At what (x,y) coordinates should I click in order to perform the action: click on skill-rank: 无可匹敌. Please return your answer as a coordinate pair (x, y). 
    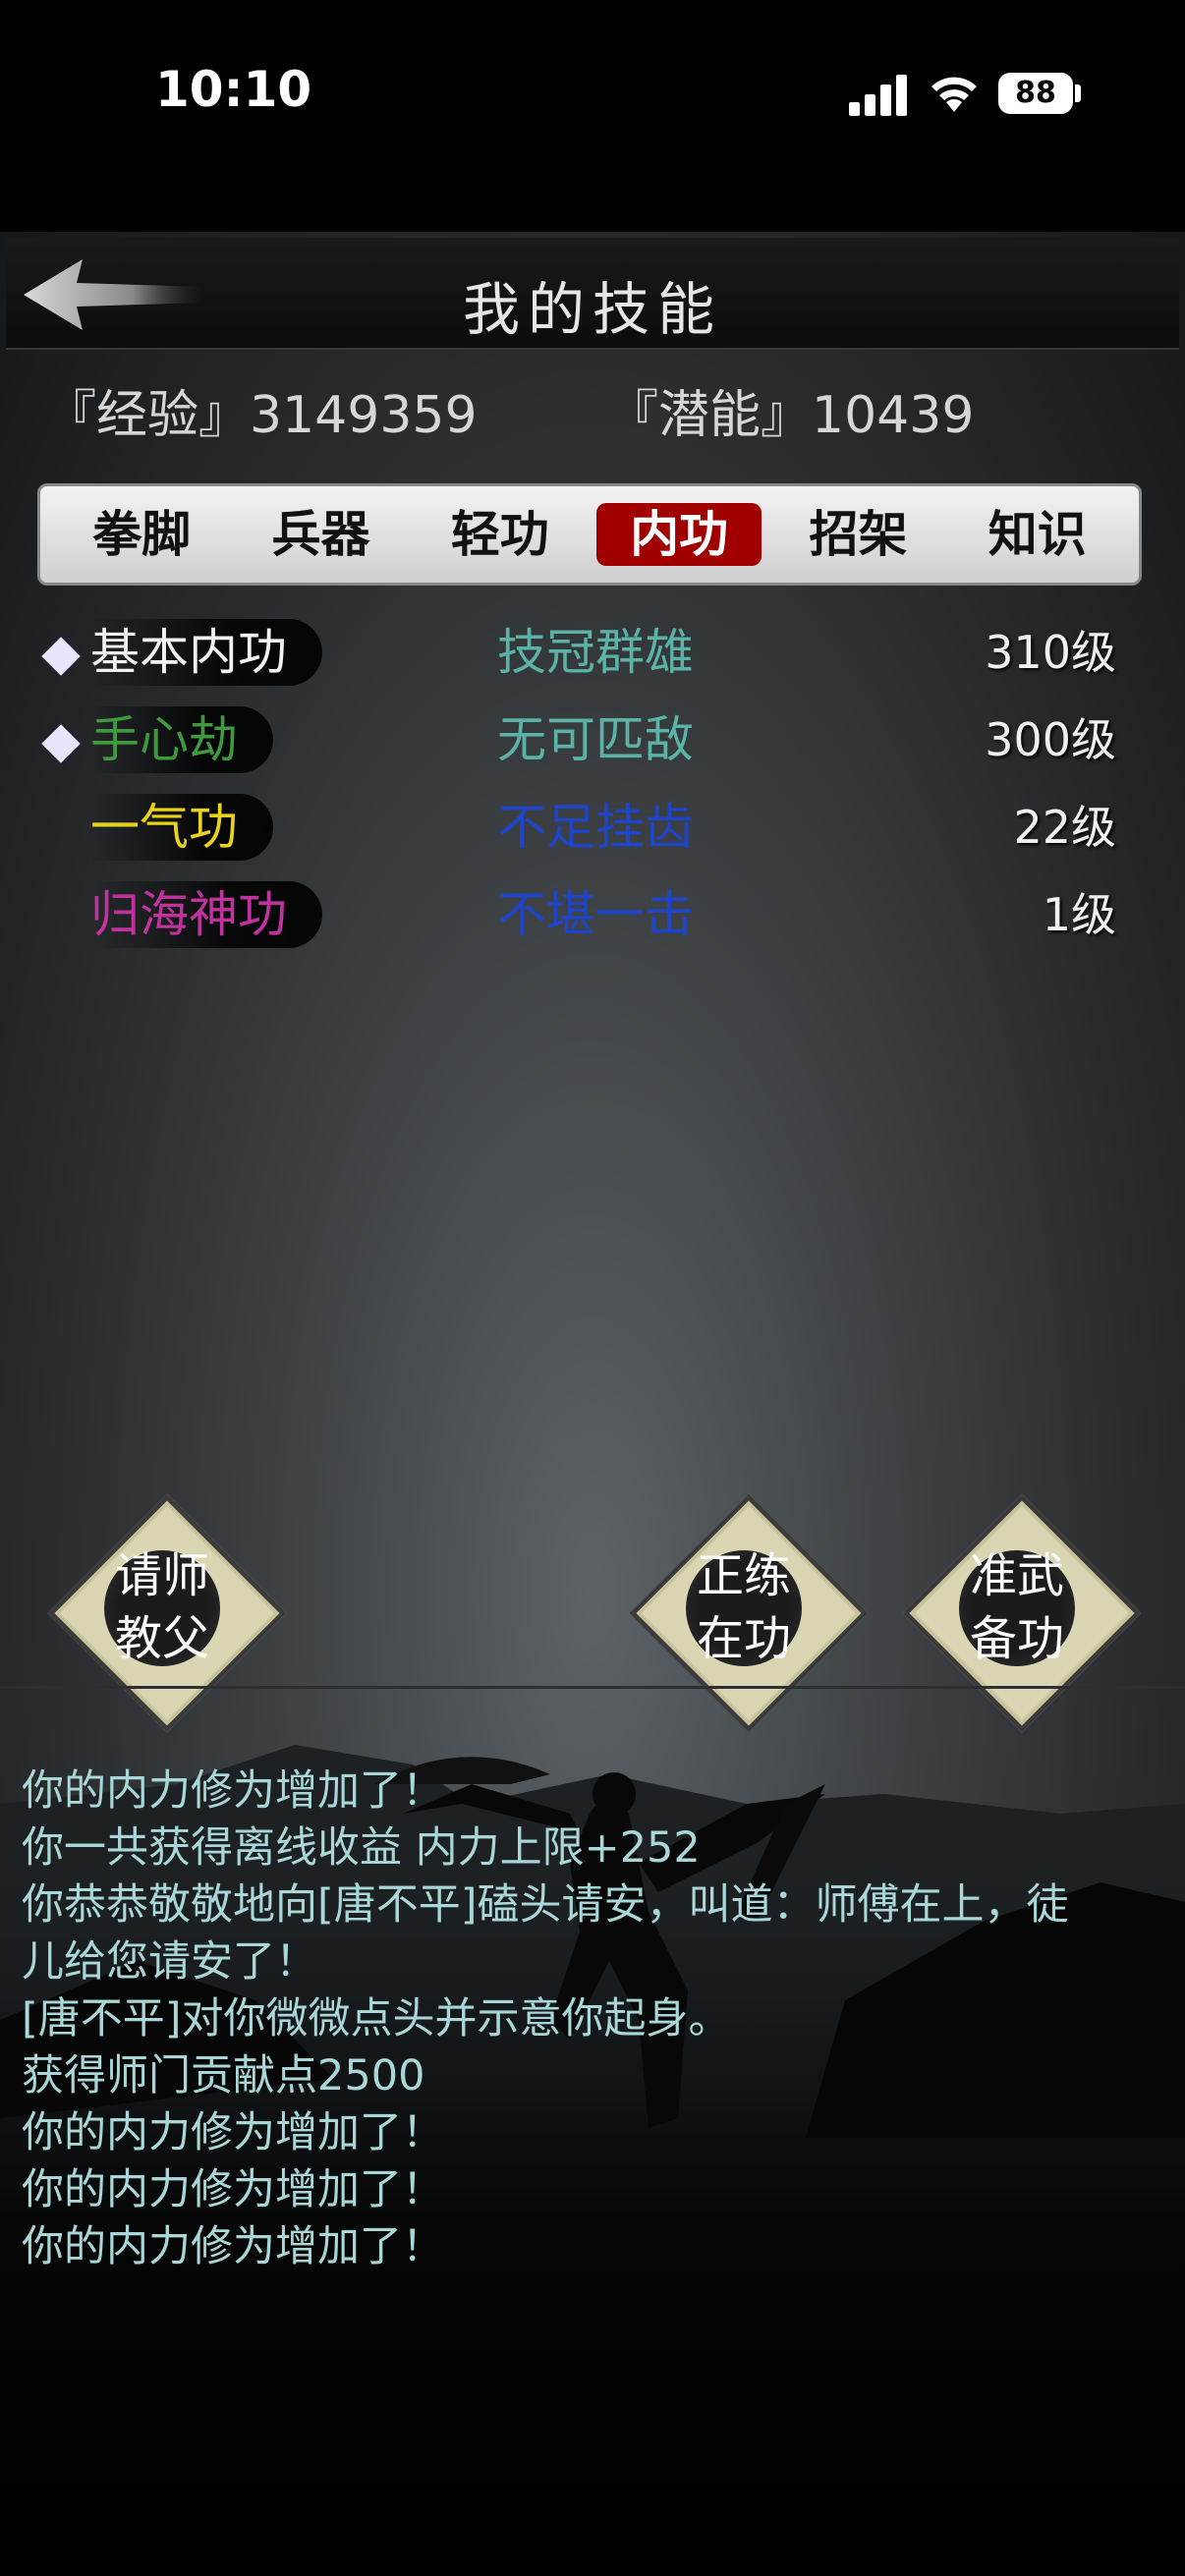
    Looking at the image, I should click on (596, 739).